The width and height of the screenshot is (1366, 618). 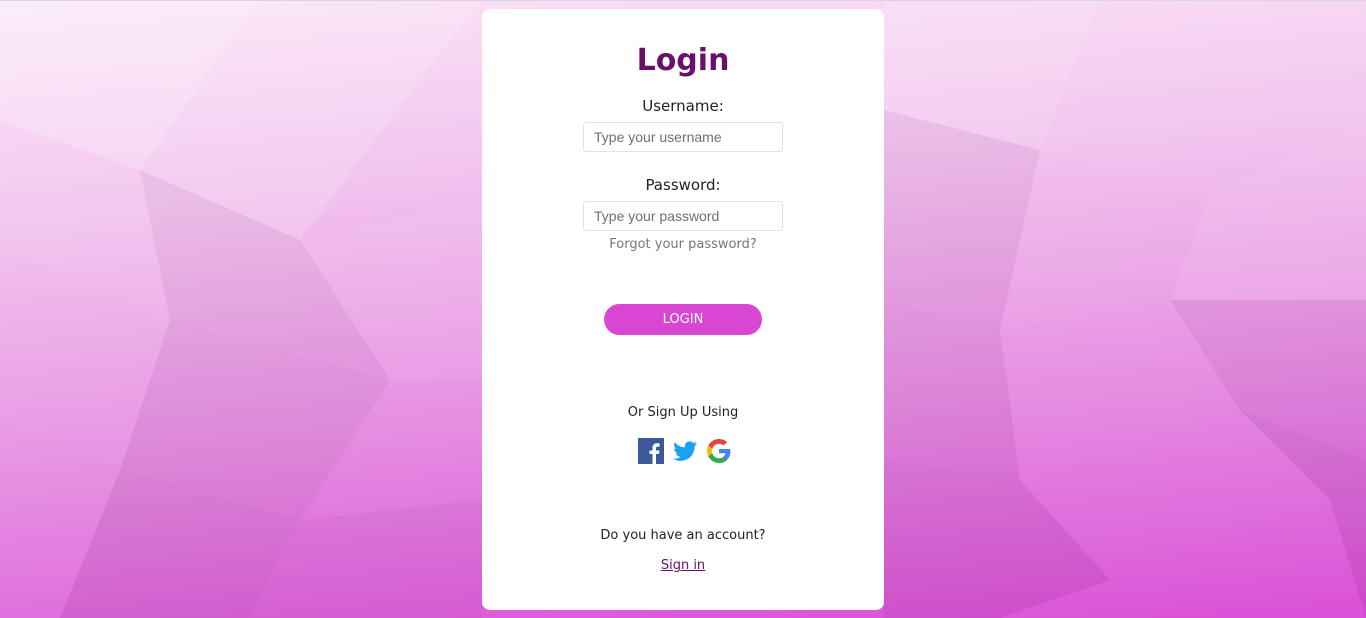 What do you see at coordinates (719, 451) in the screenshot?
I see `google-icon` at bounding box center [719, 451].